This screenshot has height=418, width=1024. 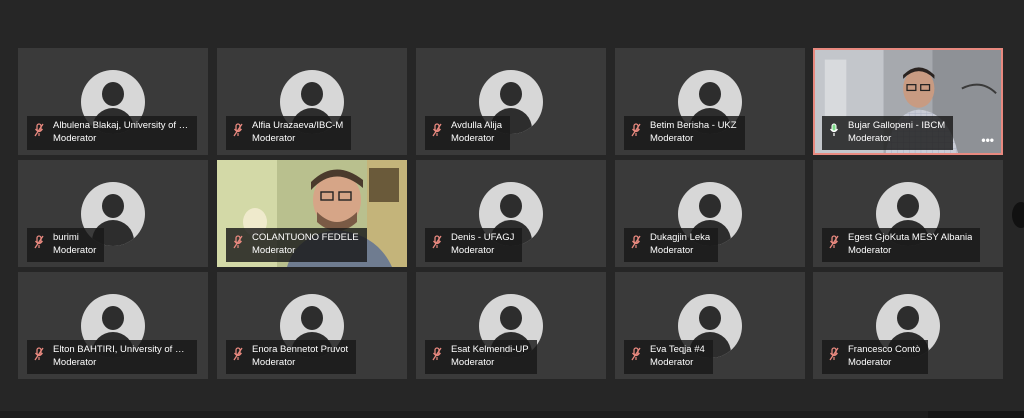 What do you see at coordinates (300, 349) in the screenshot?
I see `participant-name: Enora Bennetot Pruvot` at bounding box center [300, 349].